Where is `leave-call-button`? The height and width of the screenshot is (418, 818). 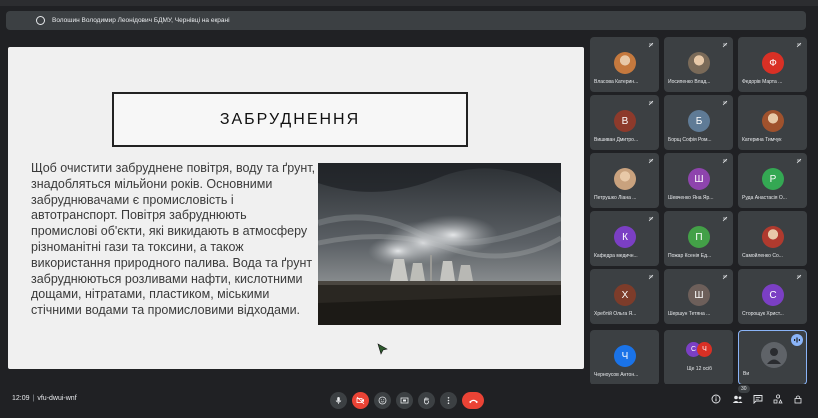
leave-call-button is located at coordinates (473, 400).